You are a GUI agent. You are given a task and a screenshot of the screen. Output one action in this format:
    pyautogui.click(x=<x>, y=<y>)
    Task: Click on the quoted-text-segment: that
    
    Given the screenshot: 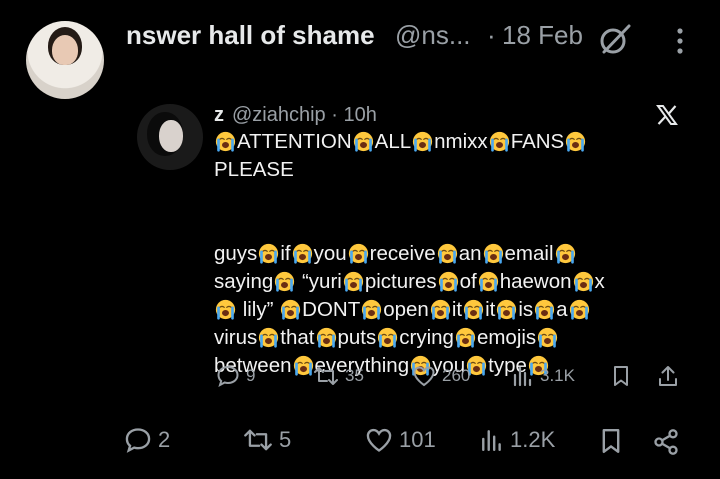 What is the action you would take?
    pyautogui.click(x=297, y=337)
    